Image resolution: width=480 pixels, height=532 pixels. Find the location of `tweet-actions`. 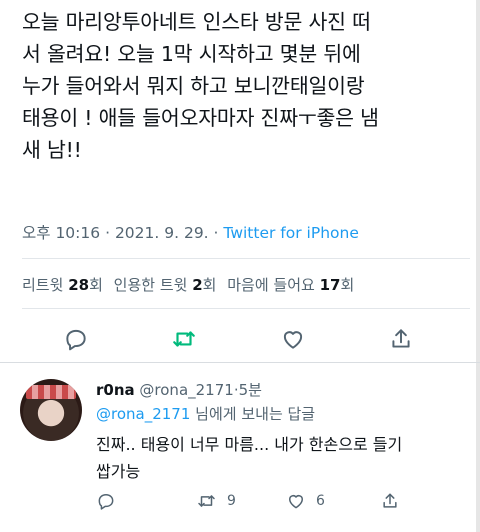

tweet-actions is located at coordinates (240, 338).